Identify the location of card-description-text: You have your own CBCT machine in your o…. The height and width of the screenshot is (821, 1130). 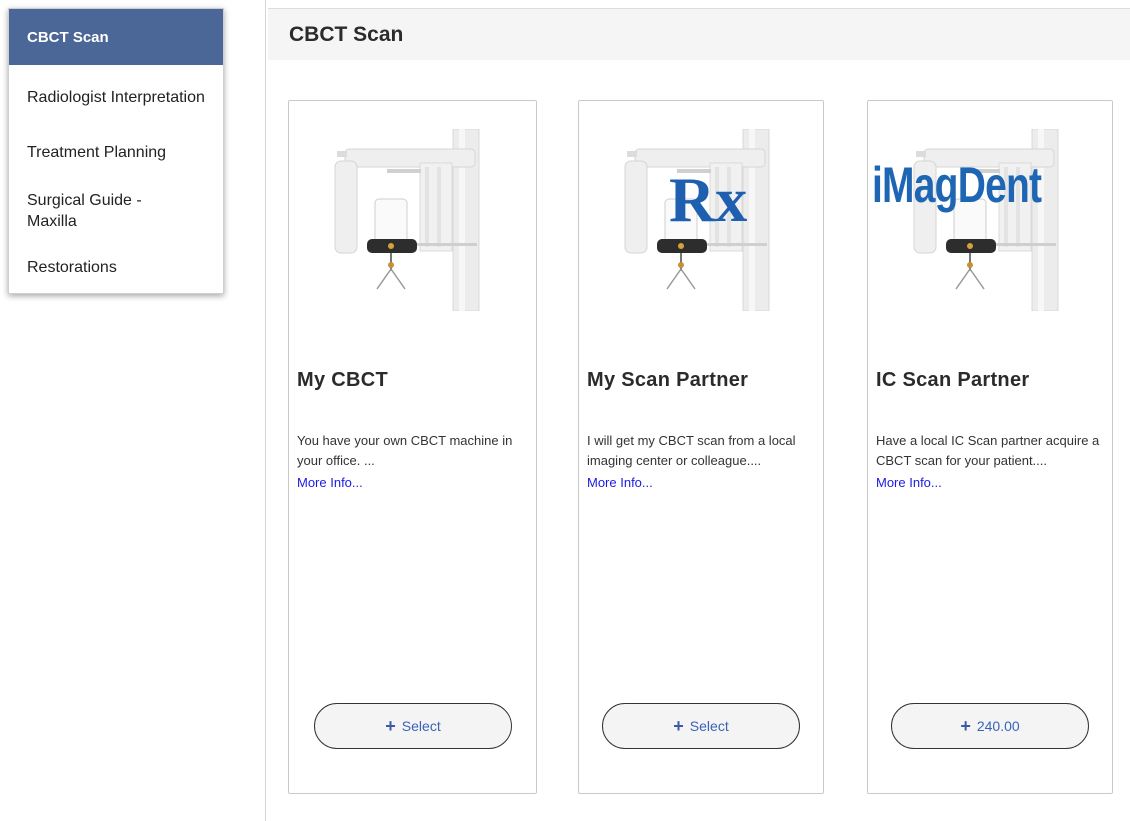
(405, 450).